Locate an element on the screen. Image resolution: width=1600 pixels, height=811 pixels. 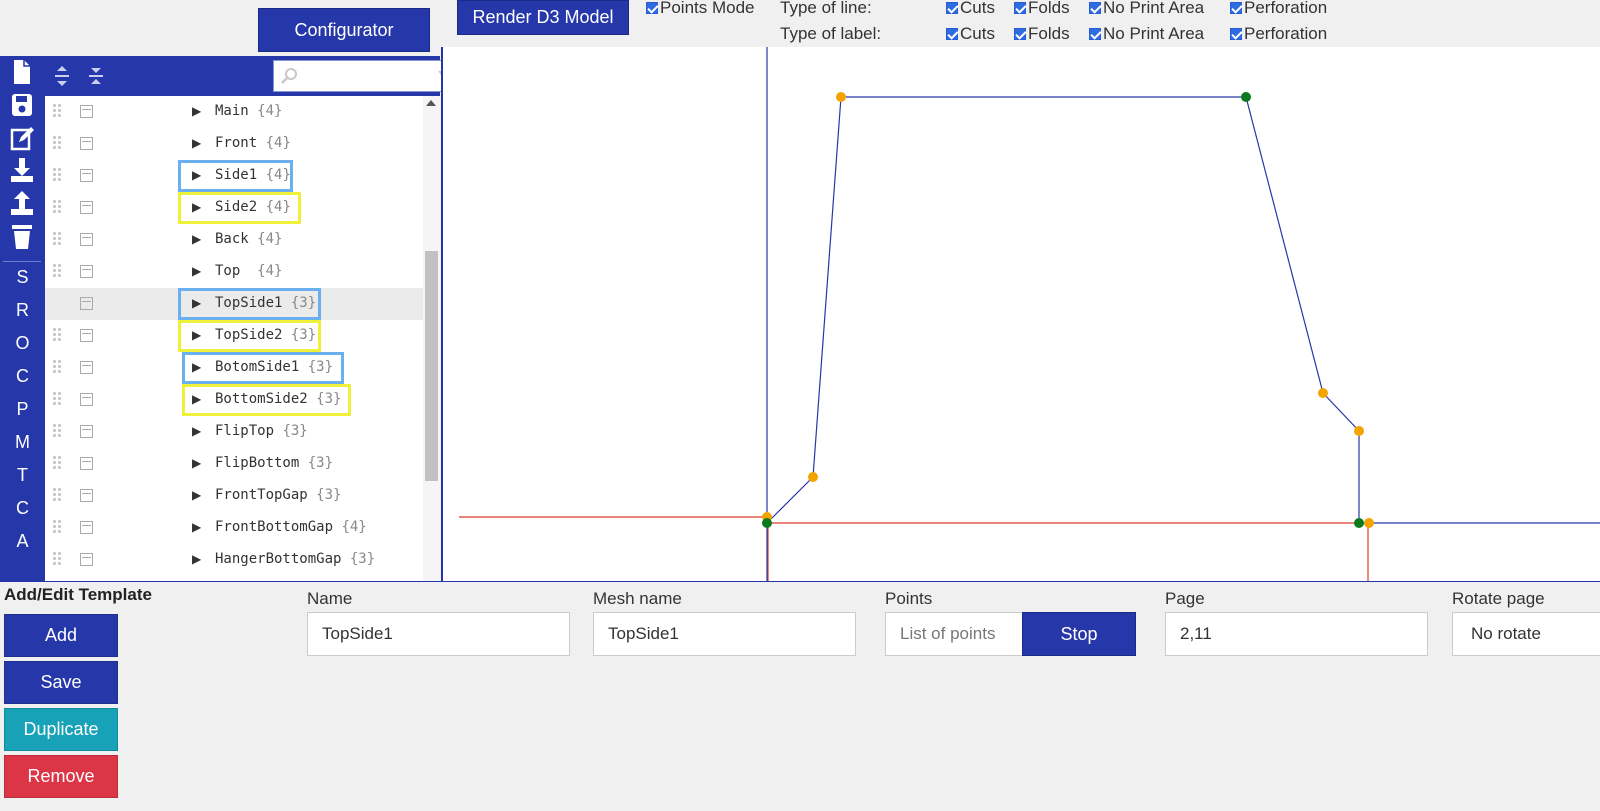
tree-row: ▶ Side1 {4} is located at coordinates (234, 176).